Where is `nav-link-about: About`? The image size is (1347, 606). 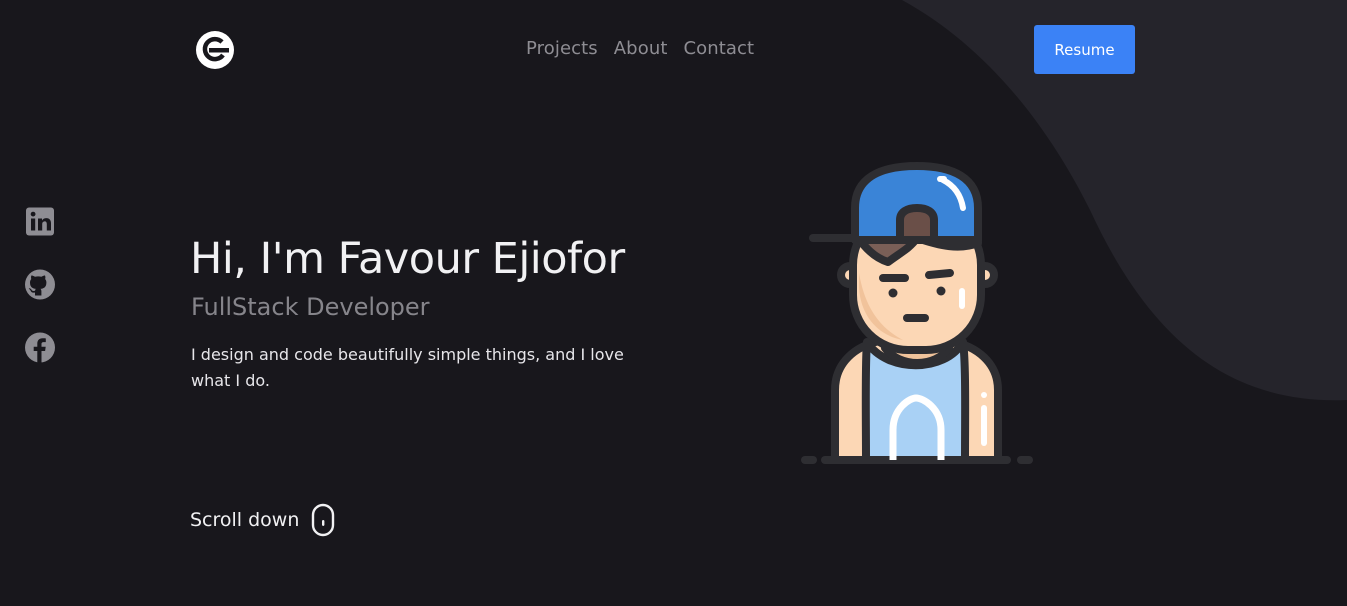
nav-link-about: About is located at coordinates (641, 48).